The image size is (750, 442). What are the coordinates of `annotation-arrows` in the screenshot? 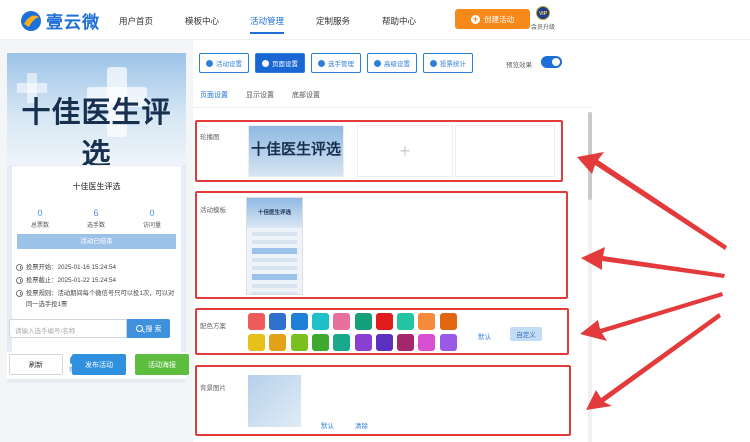 It's located at (652, 281).